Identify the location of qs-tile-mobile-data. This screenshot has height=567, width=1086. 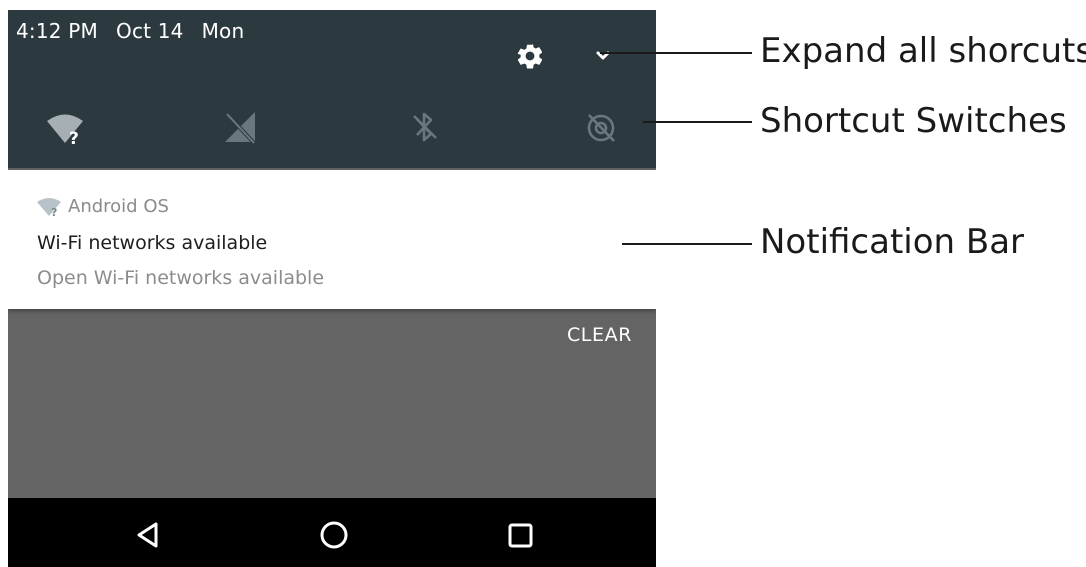
(241, 127).